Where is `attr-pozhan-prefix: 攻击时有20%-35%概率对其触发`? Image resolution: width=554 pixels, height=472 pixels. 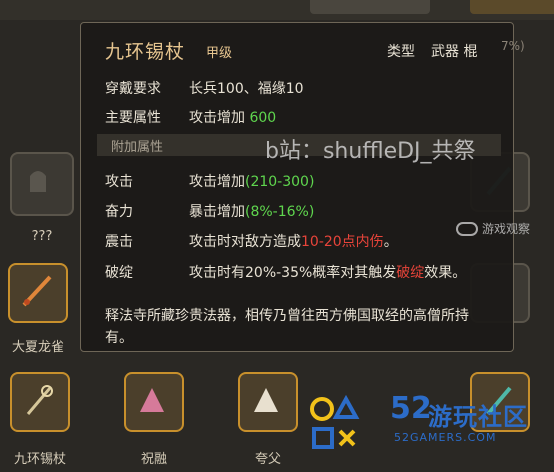
attr-pozhan-prefix: 攻击时有20%-35%概率对其触发 is located at coordinates (293, 273).